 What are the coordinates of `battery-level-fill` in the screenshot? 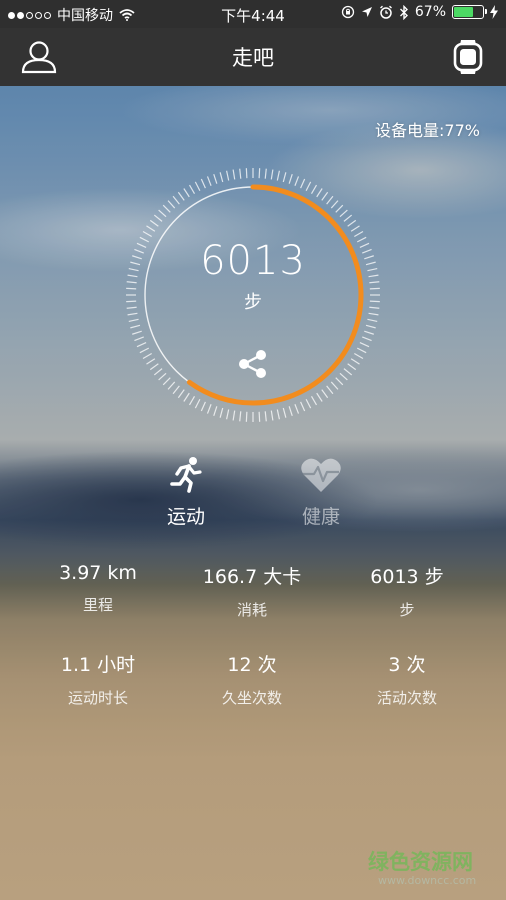 It's located at (463, 12).